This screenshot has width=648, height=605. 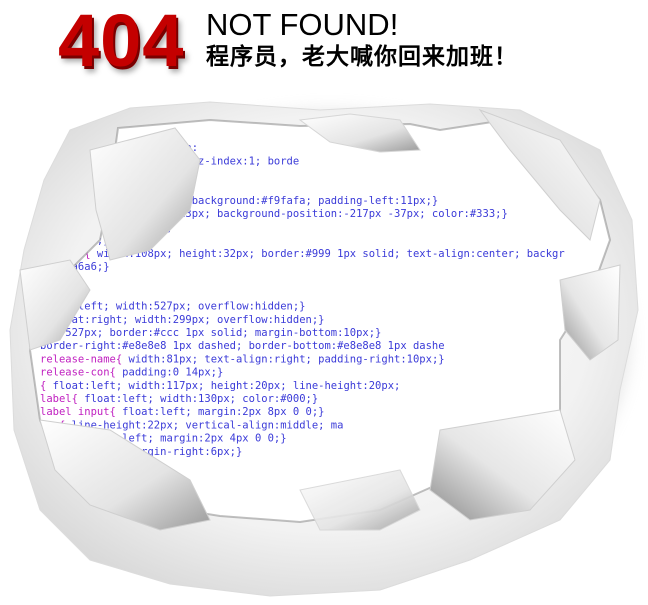 What do you see at coordinates (131, 373) in the screenshot?
I see `code-line: release-con{ padding:0 14px;}` at bounding box center [131, 373].